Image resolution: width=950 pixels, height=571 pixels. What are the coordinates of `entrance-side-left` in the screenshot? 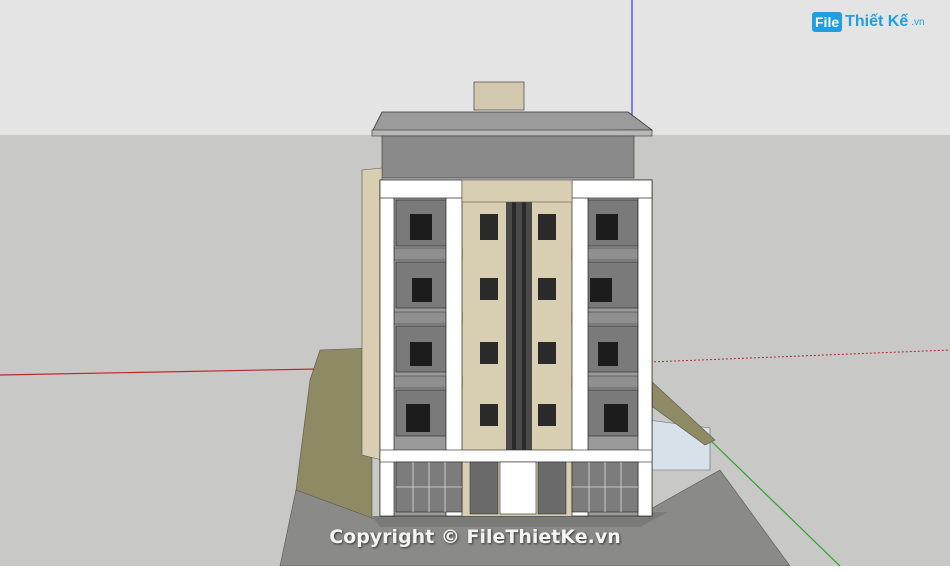 It's located at (484, 488).